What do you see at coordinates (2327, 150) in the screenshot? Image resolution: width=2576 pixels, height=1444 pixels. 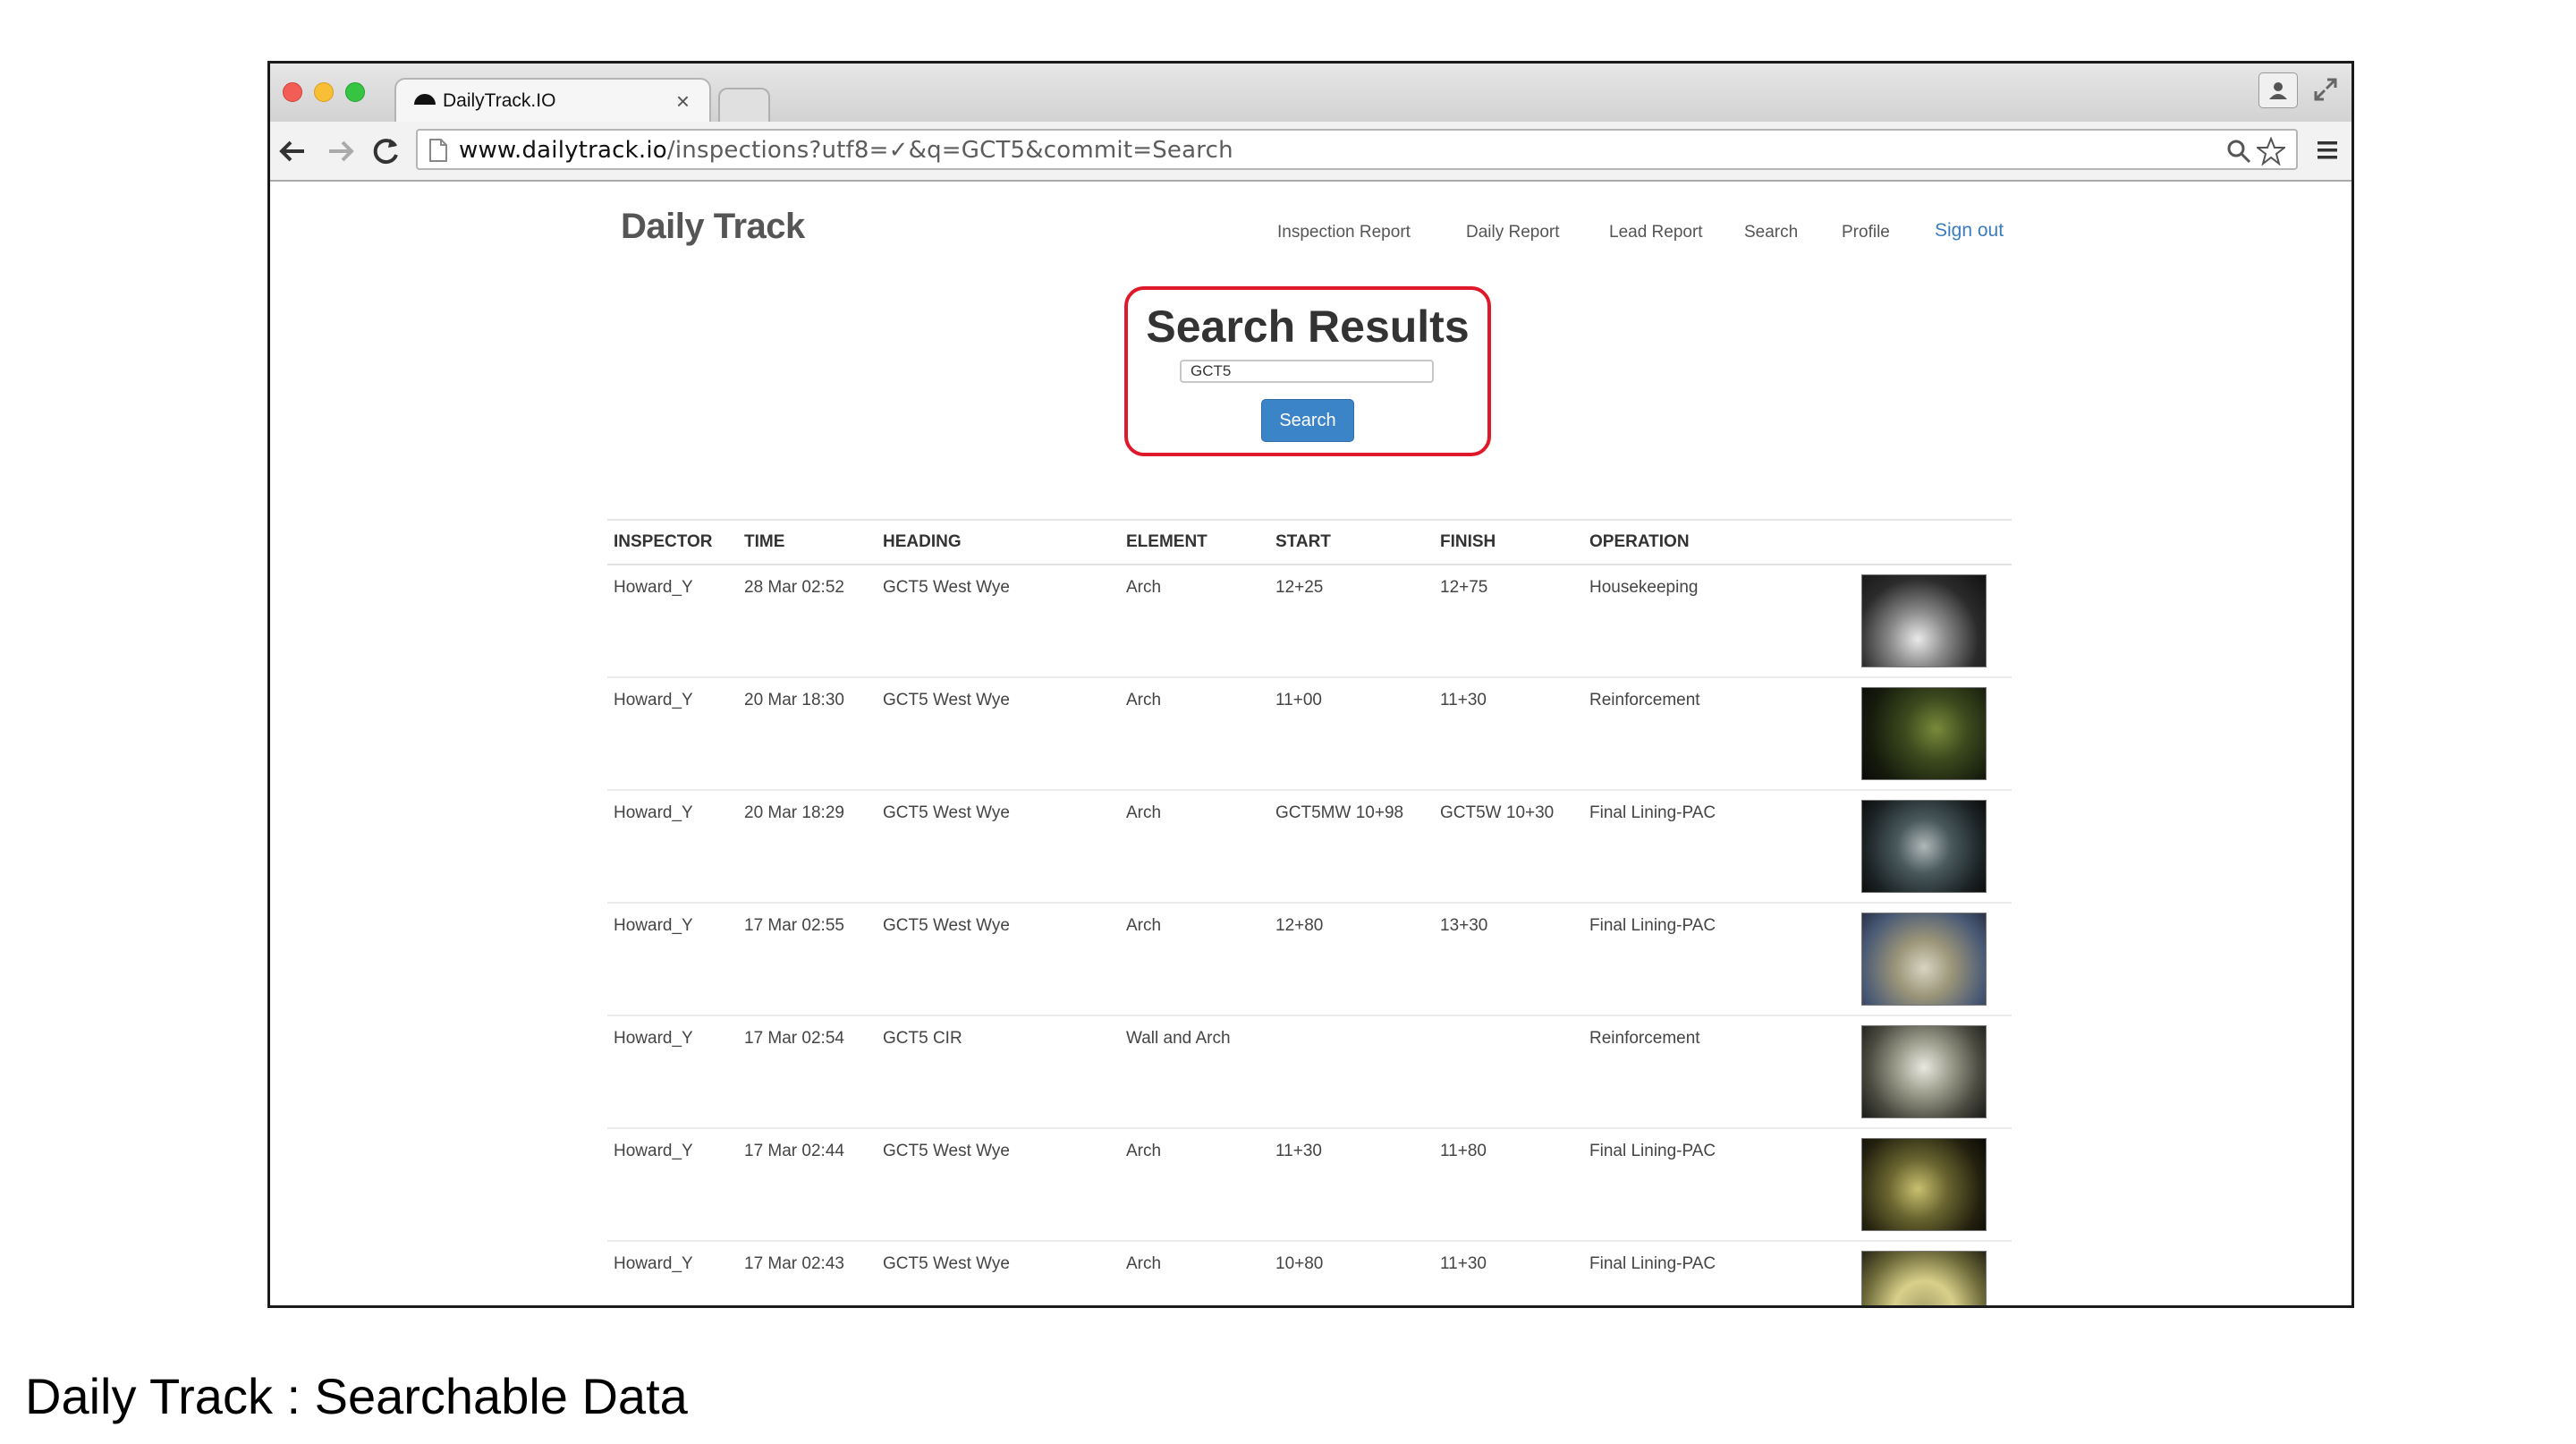 I see `menu-icon` at bounding box center [2327, 150].